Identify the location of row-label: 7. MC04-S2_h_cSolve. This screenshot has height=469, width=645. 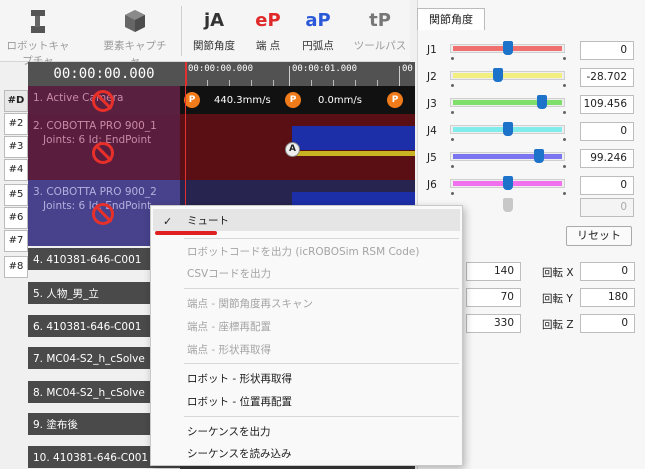
(89, 359).